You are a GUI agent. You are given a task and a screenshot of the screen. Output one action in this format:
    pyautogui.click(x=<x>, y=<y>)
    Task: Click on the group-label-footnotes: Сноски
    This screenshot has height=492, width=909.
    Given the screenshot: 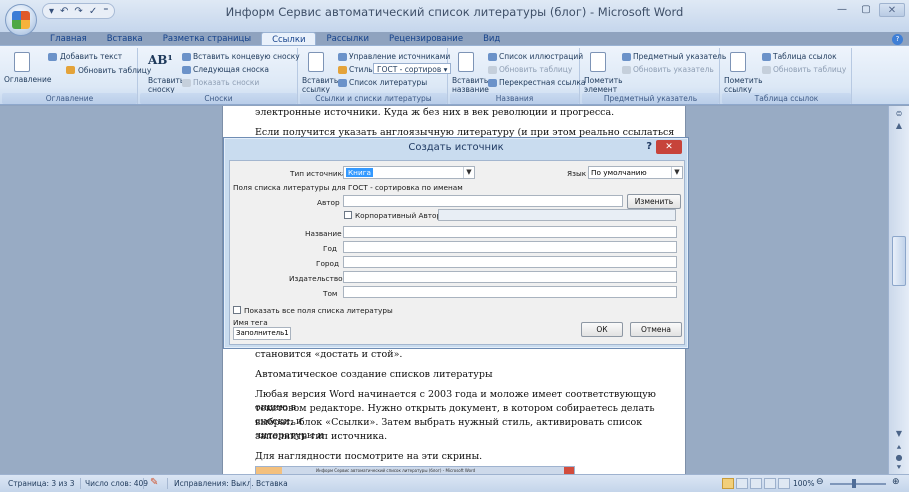 What is the action you would take?
    pyautogui.click(x=218, y=98)
    